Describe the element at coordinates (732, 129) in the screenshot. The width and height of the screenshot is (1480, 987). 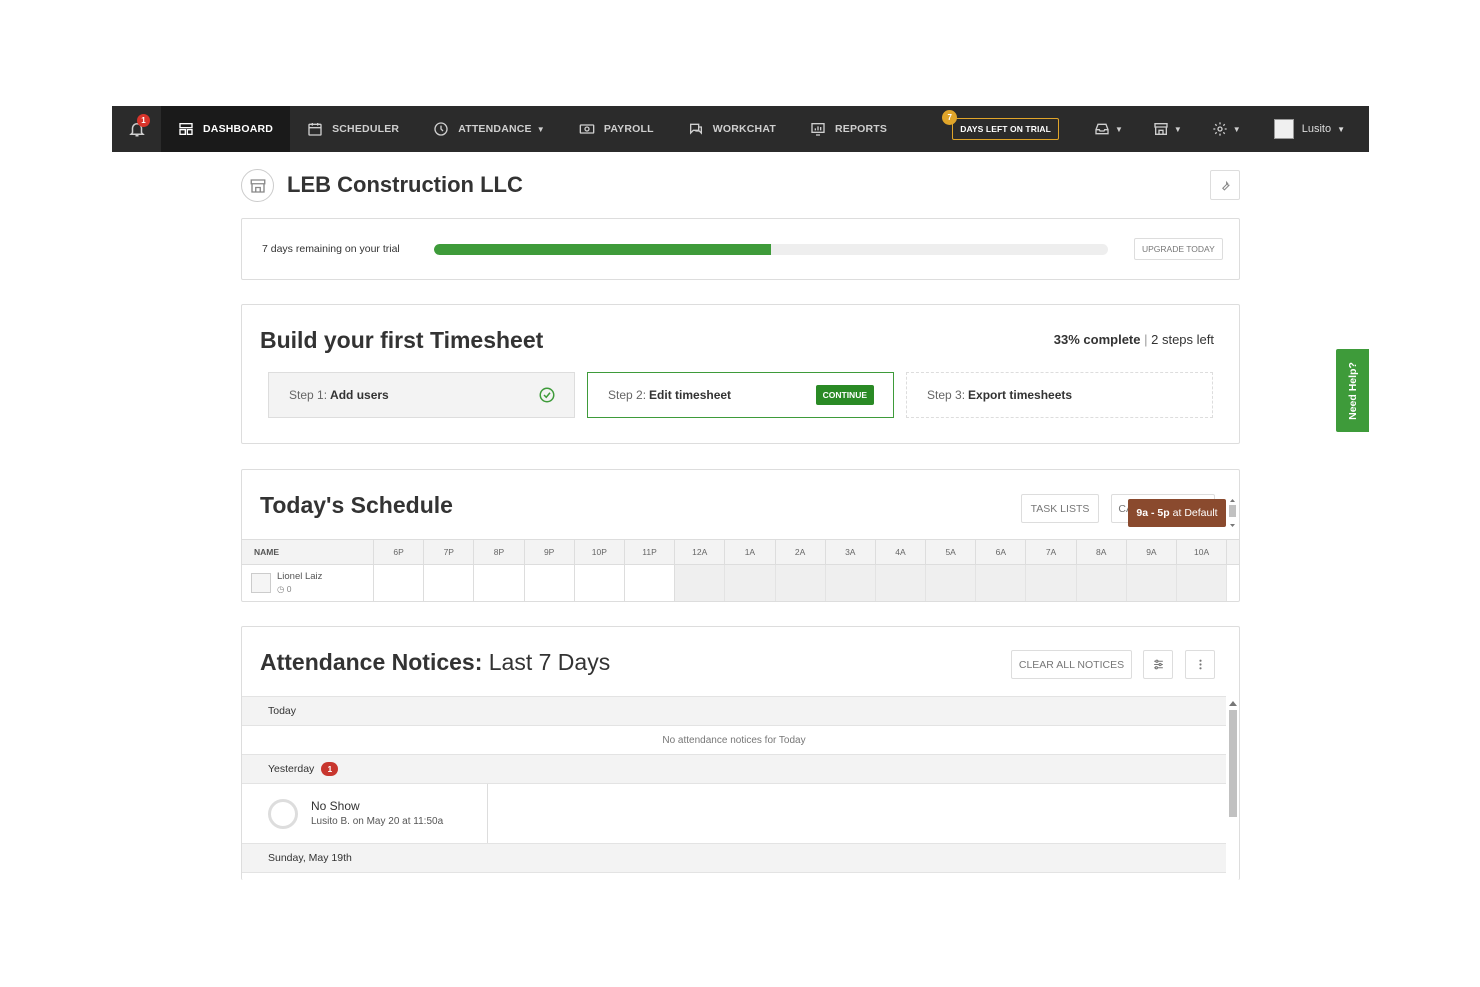
I see `nav-workchat: WORKCHAT` at that location.